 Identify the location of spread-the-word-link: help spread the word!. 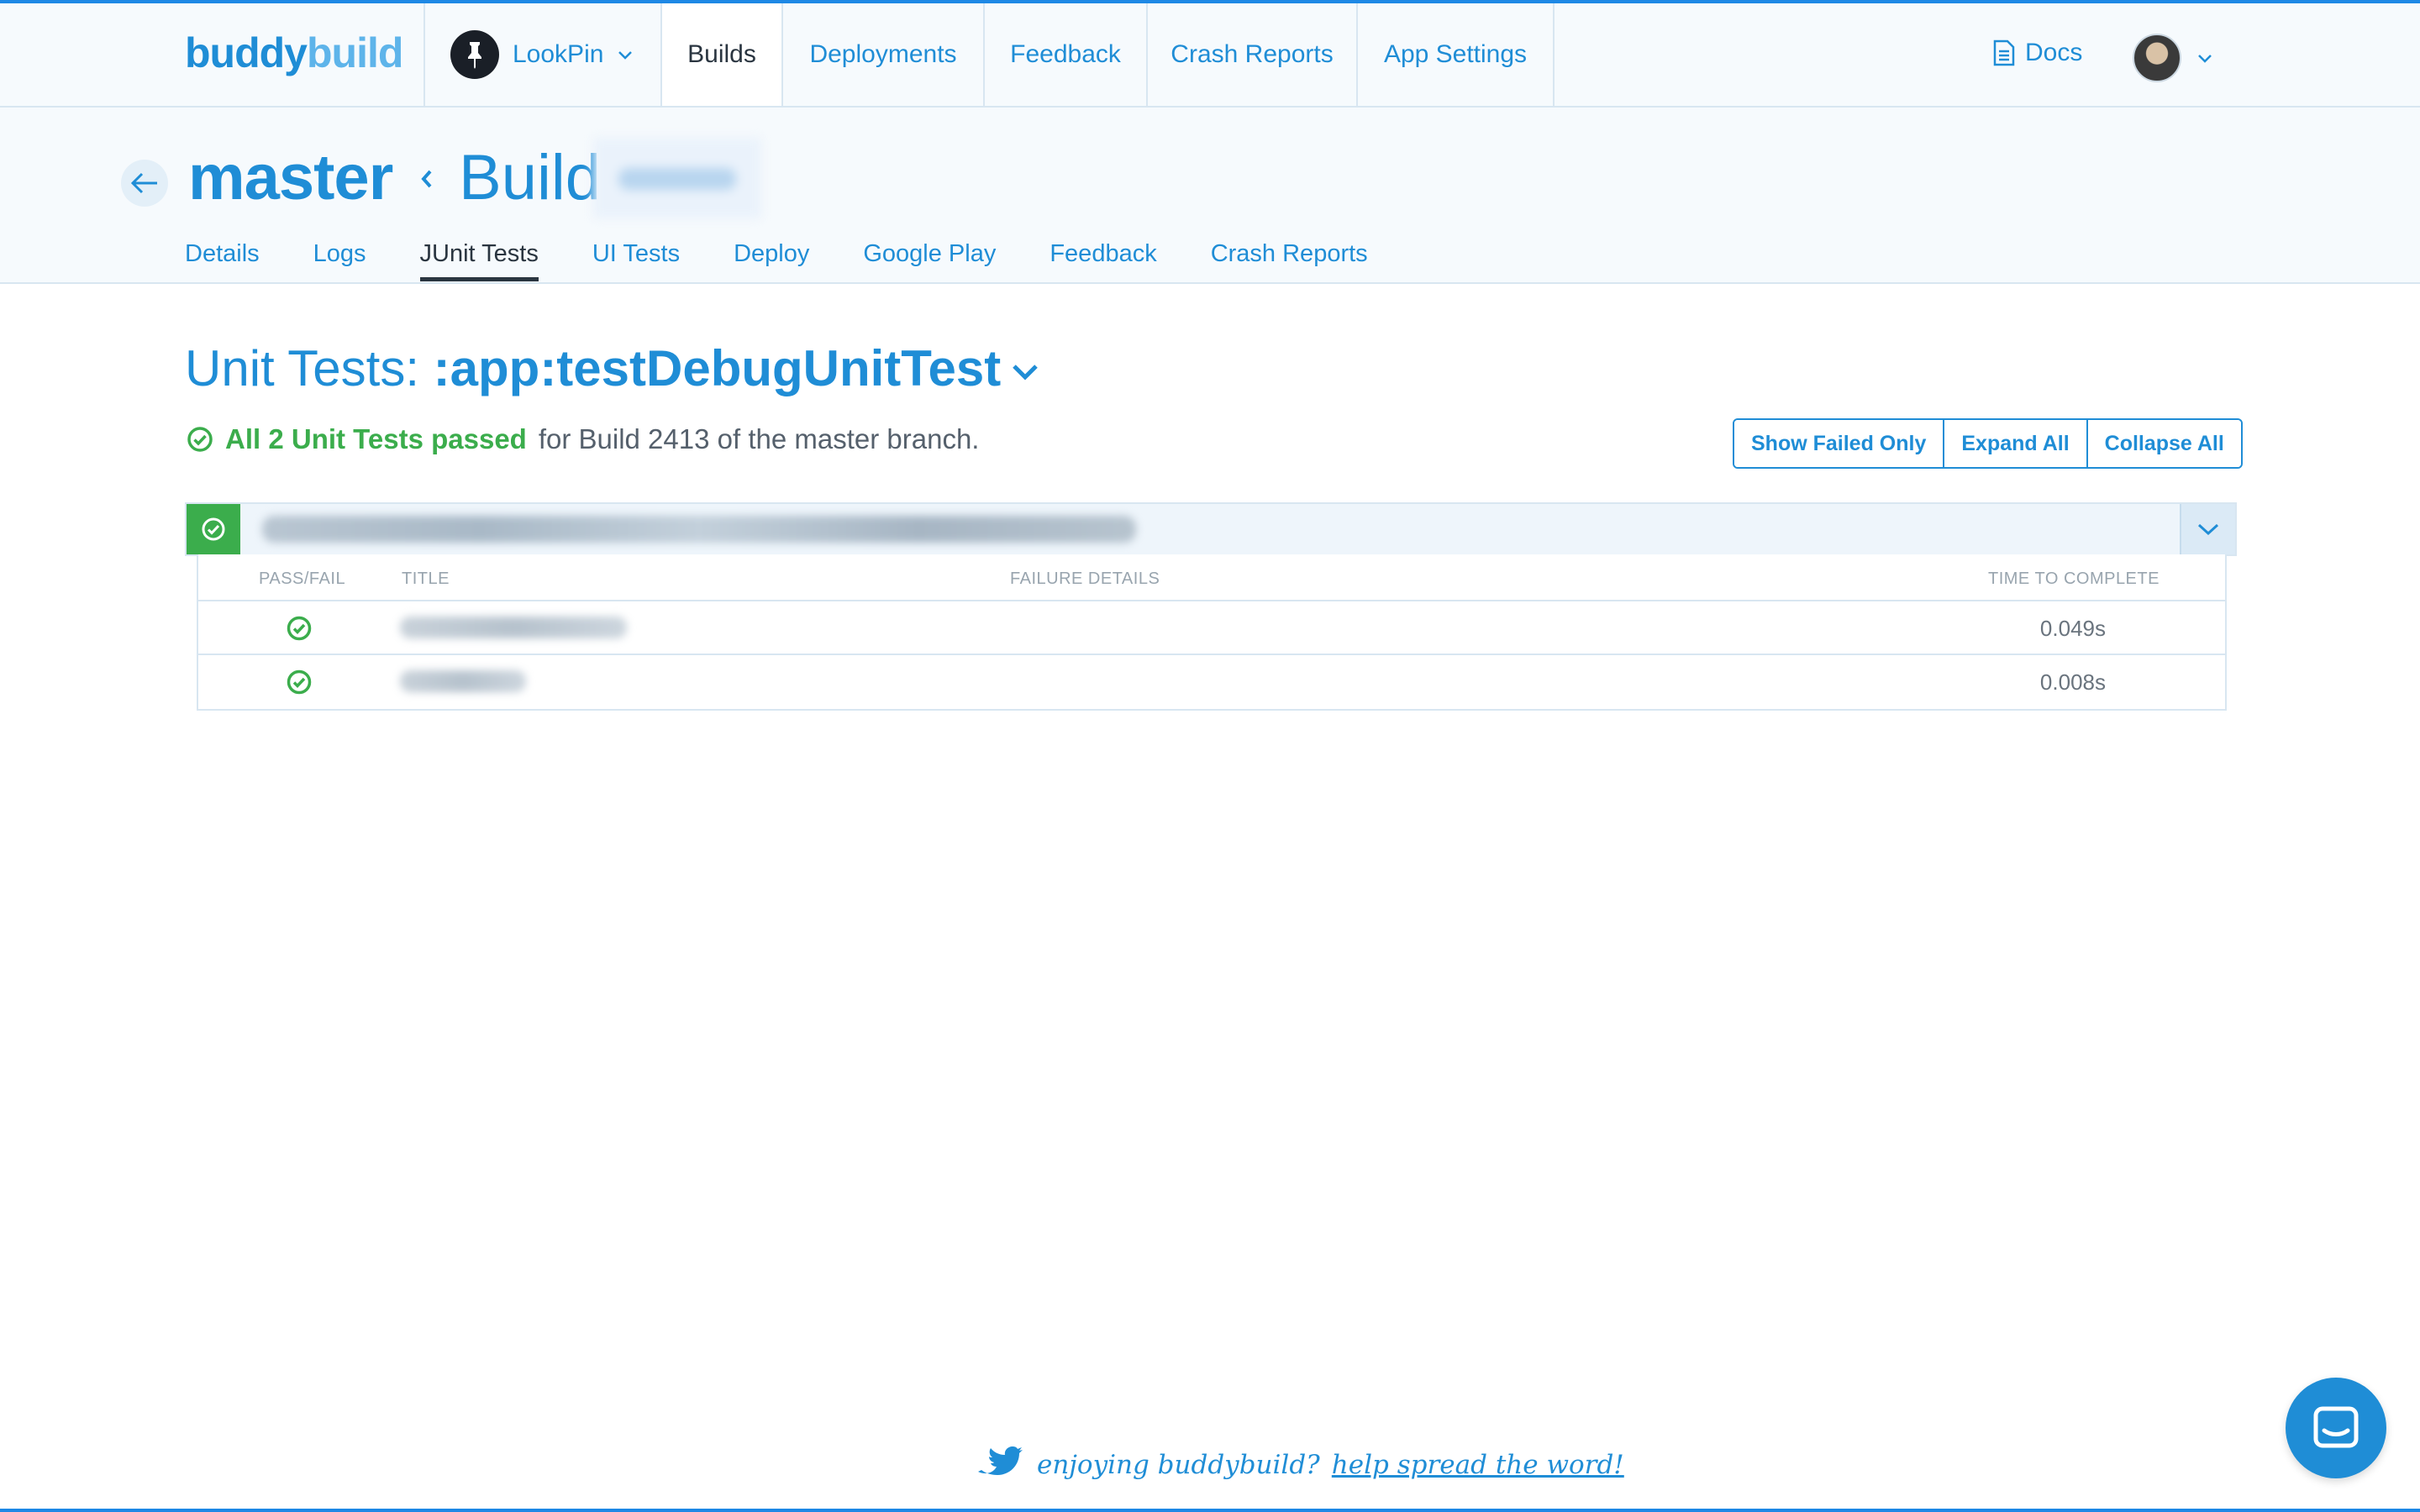
(1478, 1465).